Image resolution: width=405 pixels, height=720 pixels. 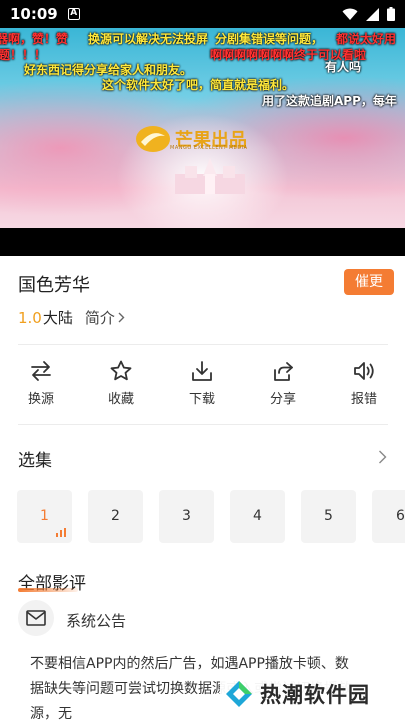 I want to click on watermark: 热潮软件园, so click(x=310, y=694).